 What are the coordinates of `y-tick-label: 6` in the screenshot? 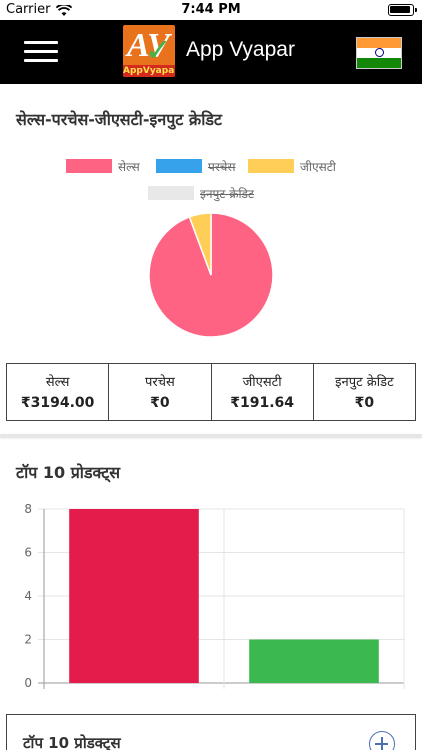 It's located at (28, 553).